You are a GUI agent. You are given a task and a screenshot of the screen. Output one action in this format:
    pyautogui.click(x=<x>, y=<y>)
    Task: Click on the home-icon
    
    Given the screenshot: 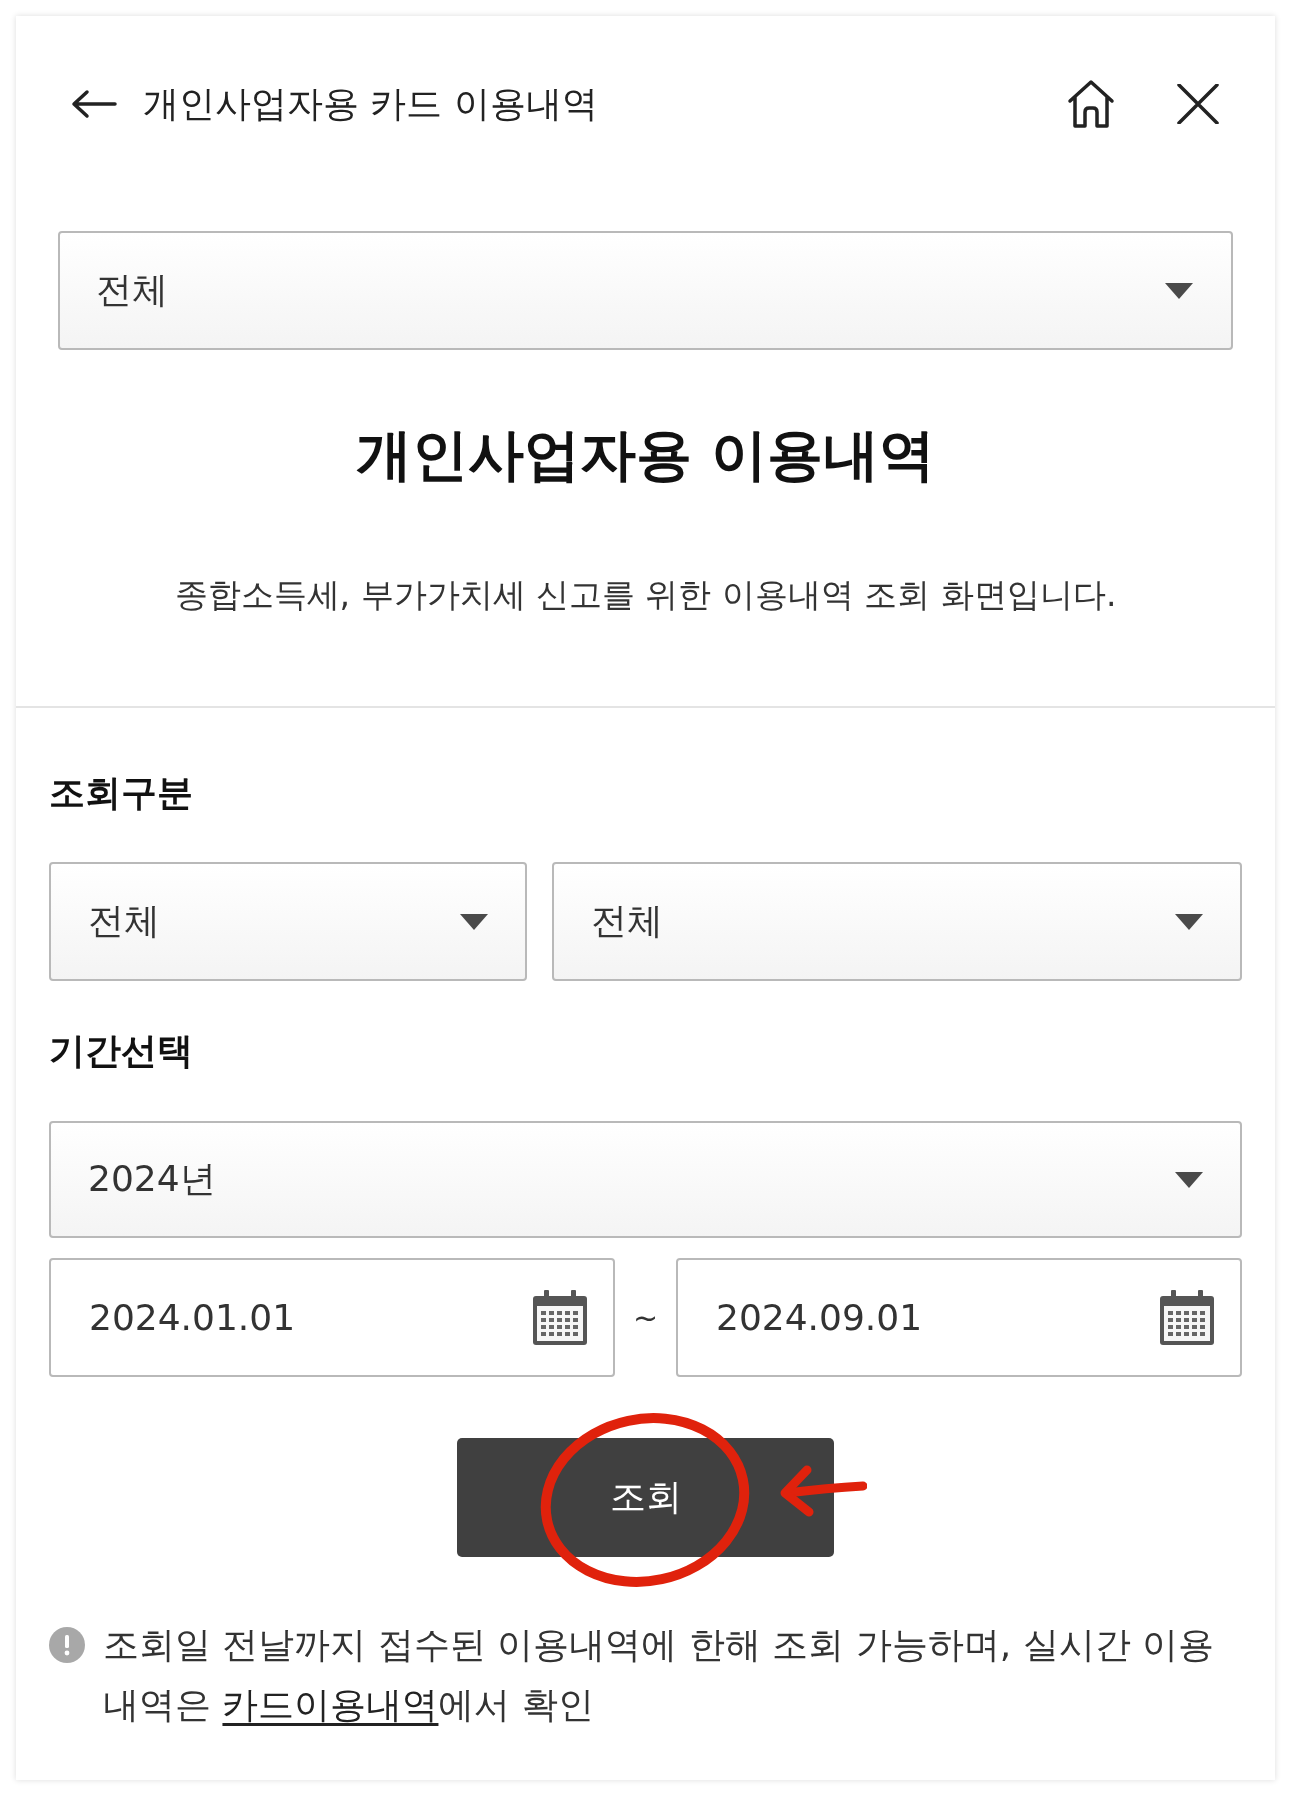 What is the action you would take?
    pyautogui.click(x=1091, y=104)
    